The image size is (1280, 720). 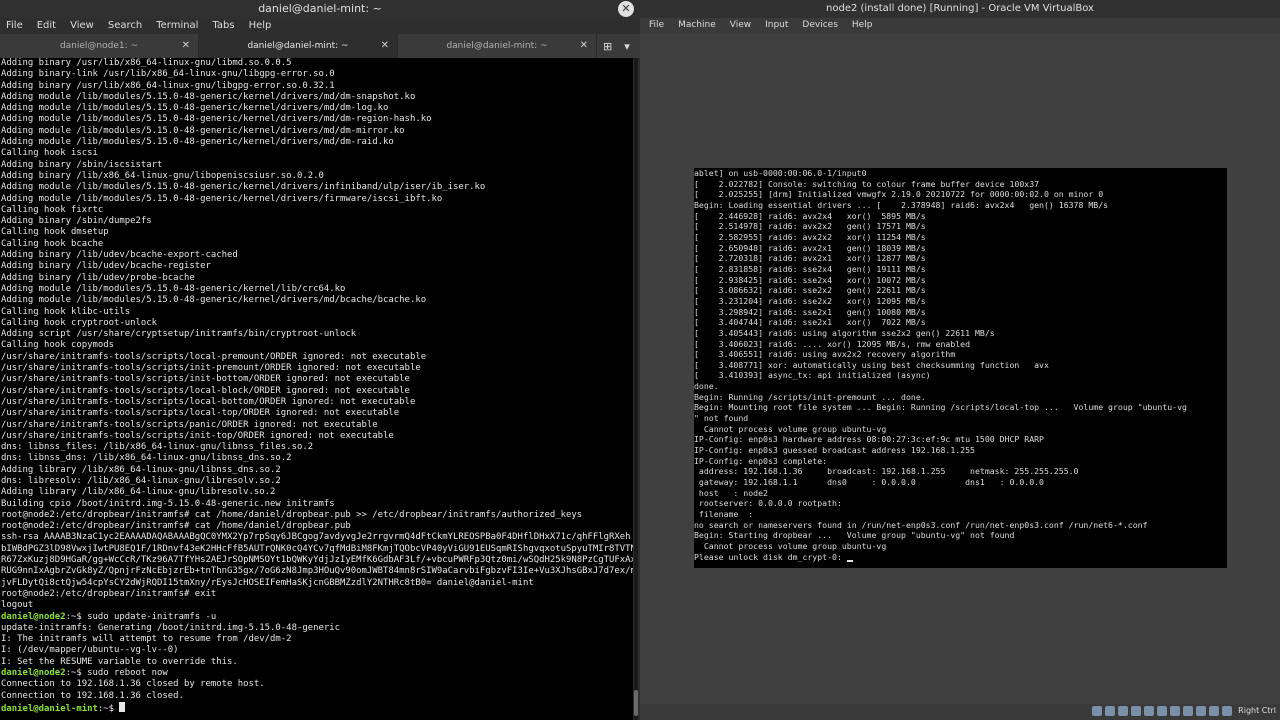 What do you see at coordinates (607, 46) in the screenshot?
I see `new-tab-icon: ⊞` at bounding box center [607, 46].